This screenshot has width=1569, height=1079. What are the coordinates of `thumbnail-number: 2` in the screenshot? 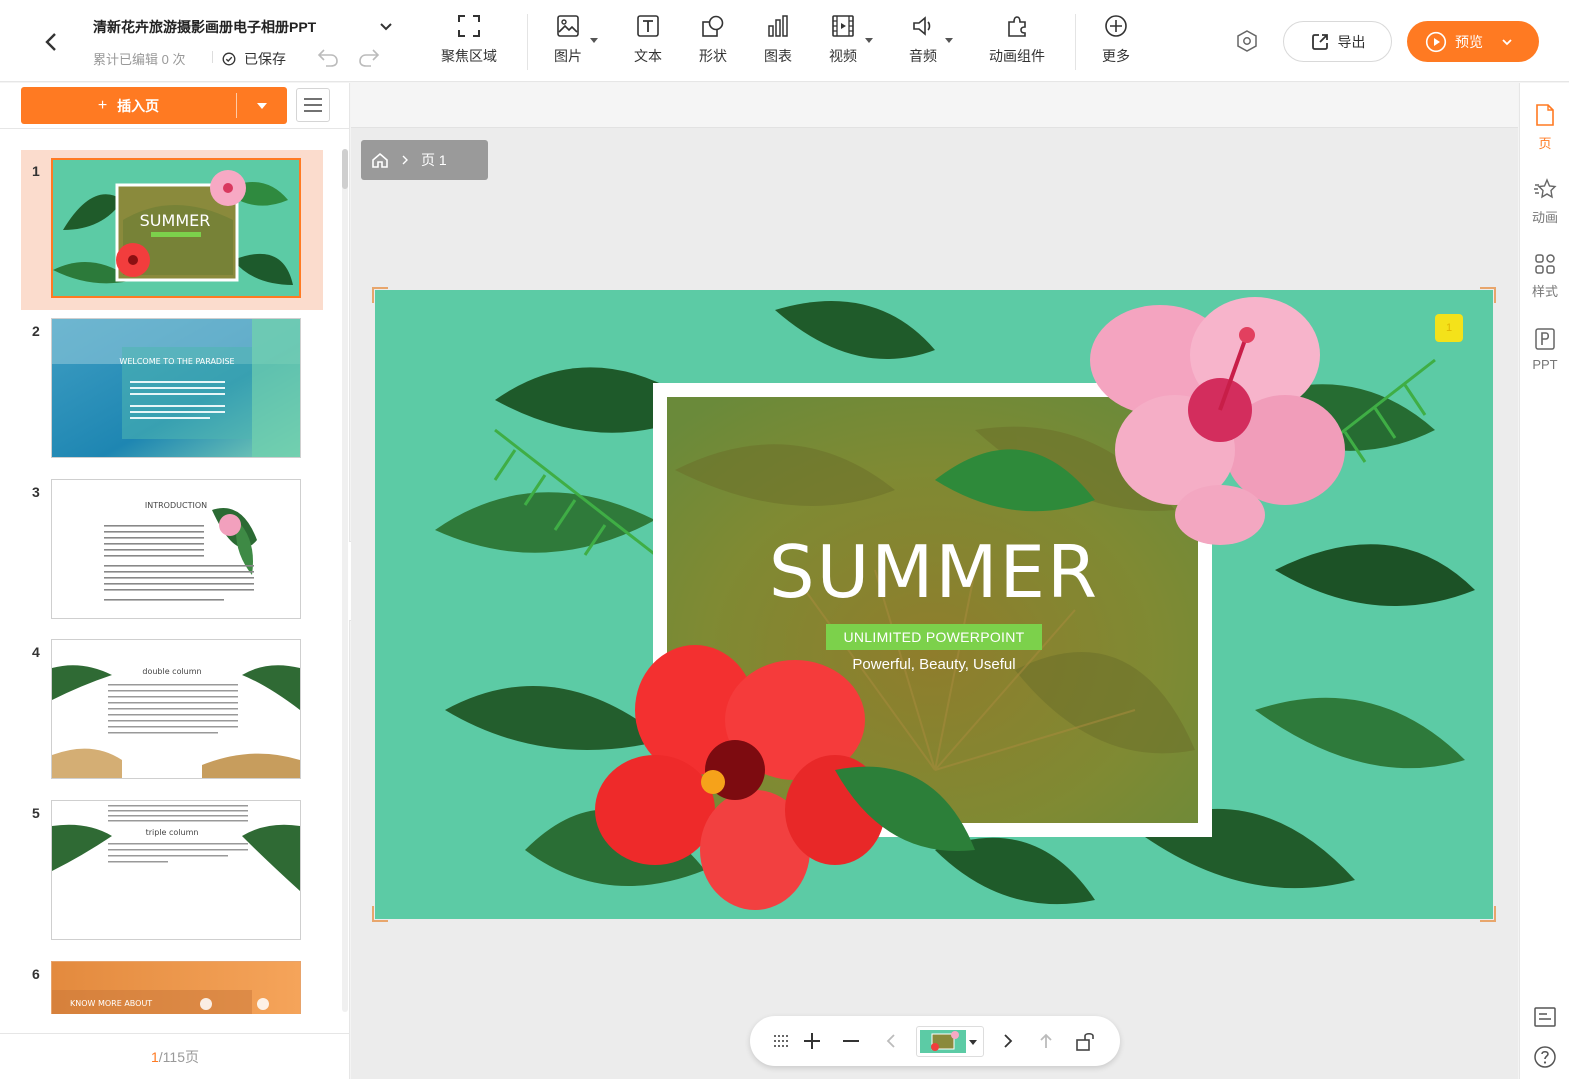 It's located at (36, 331).